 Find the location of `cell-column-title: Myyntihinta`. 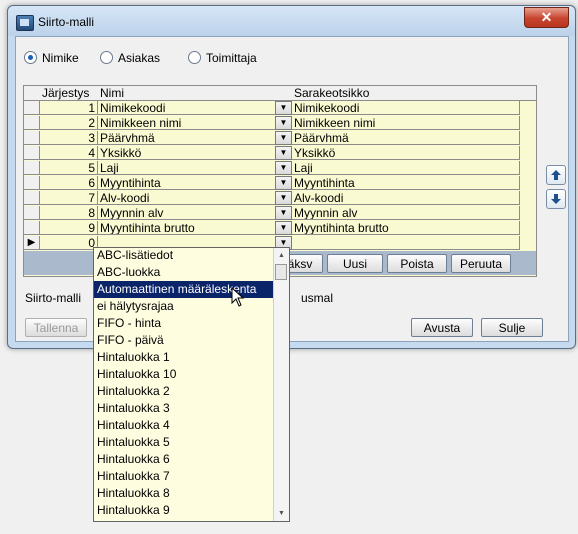

cell-column-title: Myyntihinta is located at coordinates (406, 183).